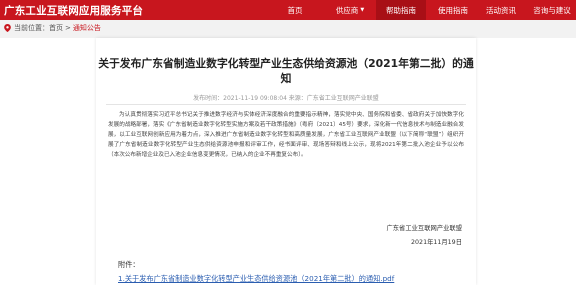 This screenshot has height=285, width=576. I want to click on nav-usage-guide: 使用指南, so click(453, 10).